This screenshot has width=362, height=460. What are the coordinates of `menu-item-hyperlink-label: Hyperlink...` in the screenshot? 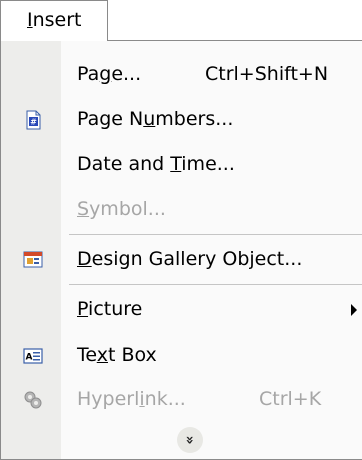 It's located at (131, 399).